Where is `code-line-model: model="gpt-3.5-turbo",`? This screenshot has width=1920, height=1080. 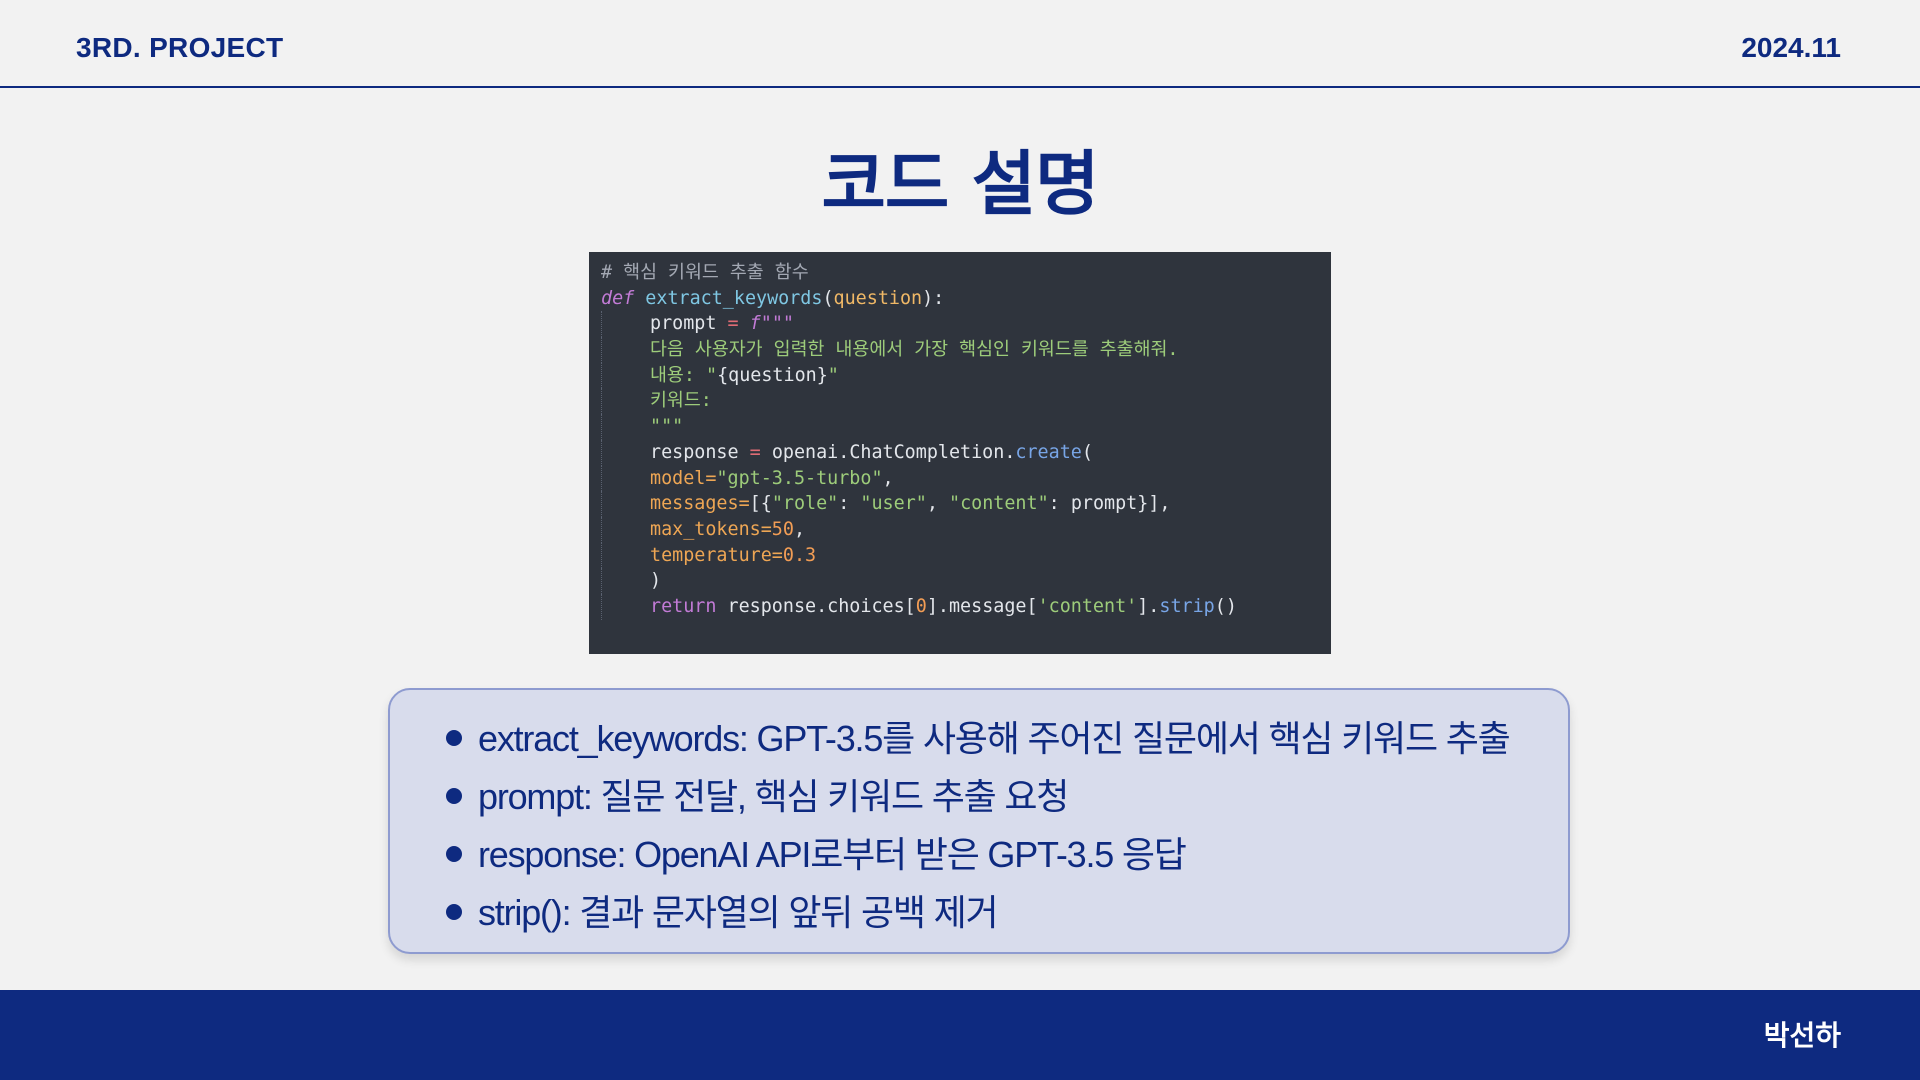
code-line-model: model="gpt-3.5-turbo", is located at coordinates (960, 478).